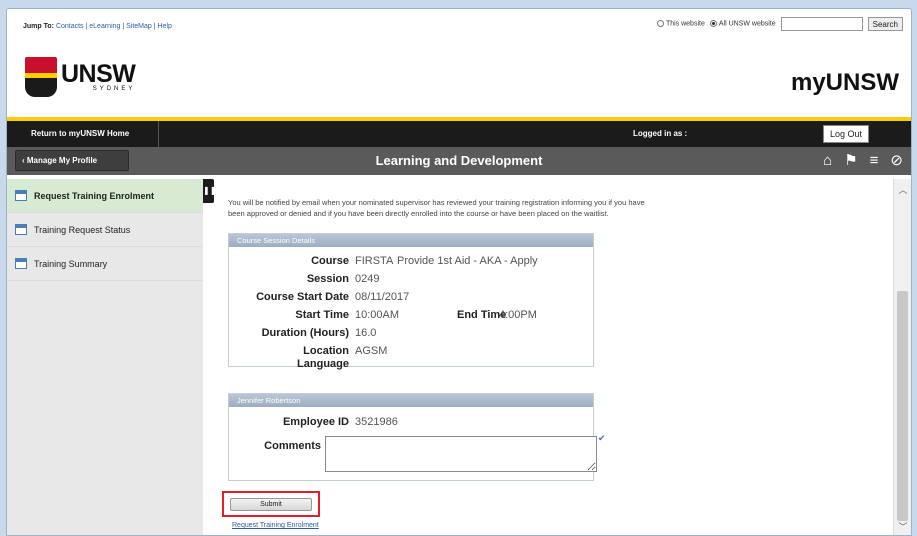  I want to click on site-search: This website All UNSW website Search, so click(779, 24).